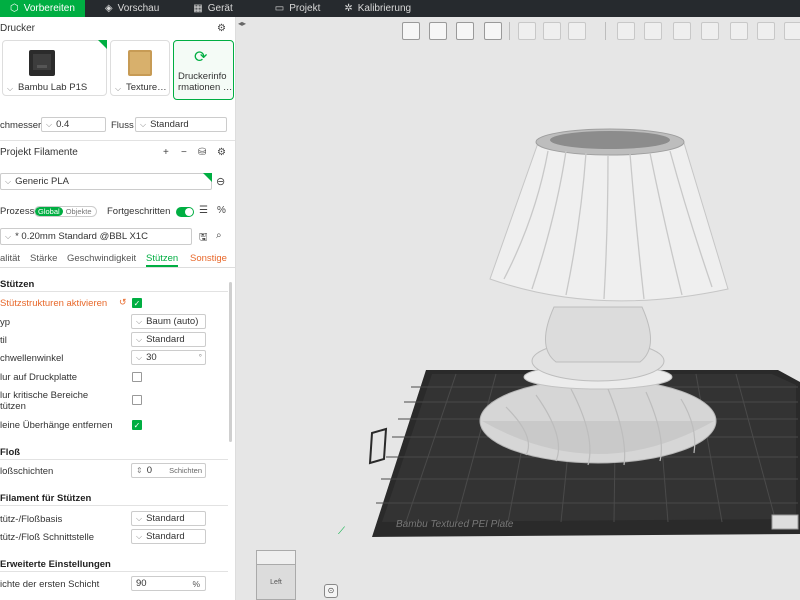  What do you see at coordinates (196, 583) in the screenshot?
I see `first-layer-density-unit: %` at bounding box center [196, 583].